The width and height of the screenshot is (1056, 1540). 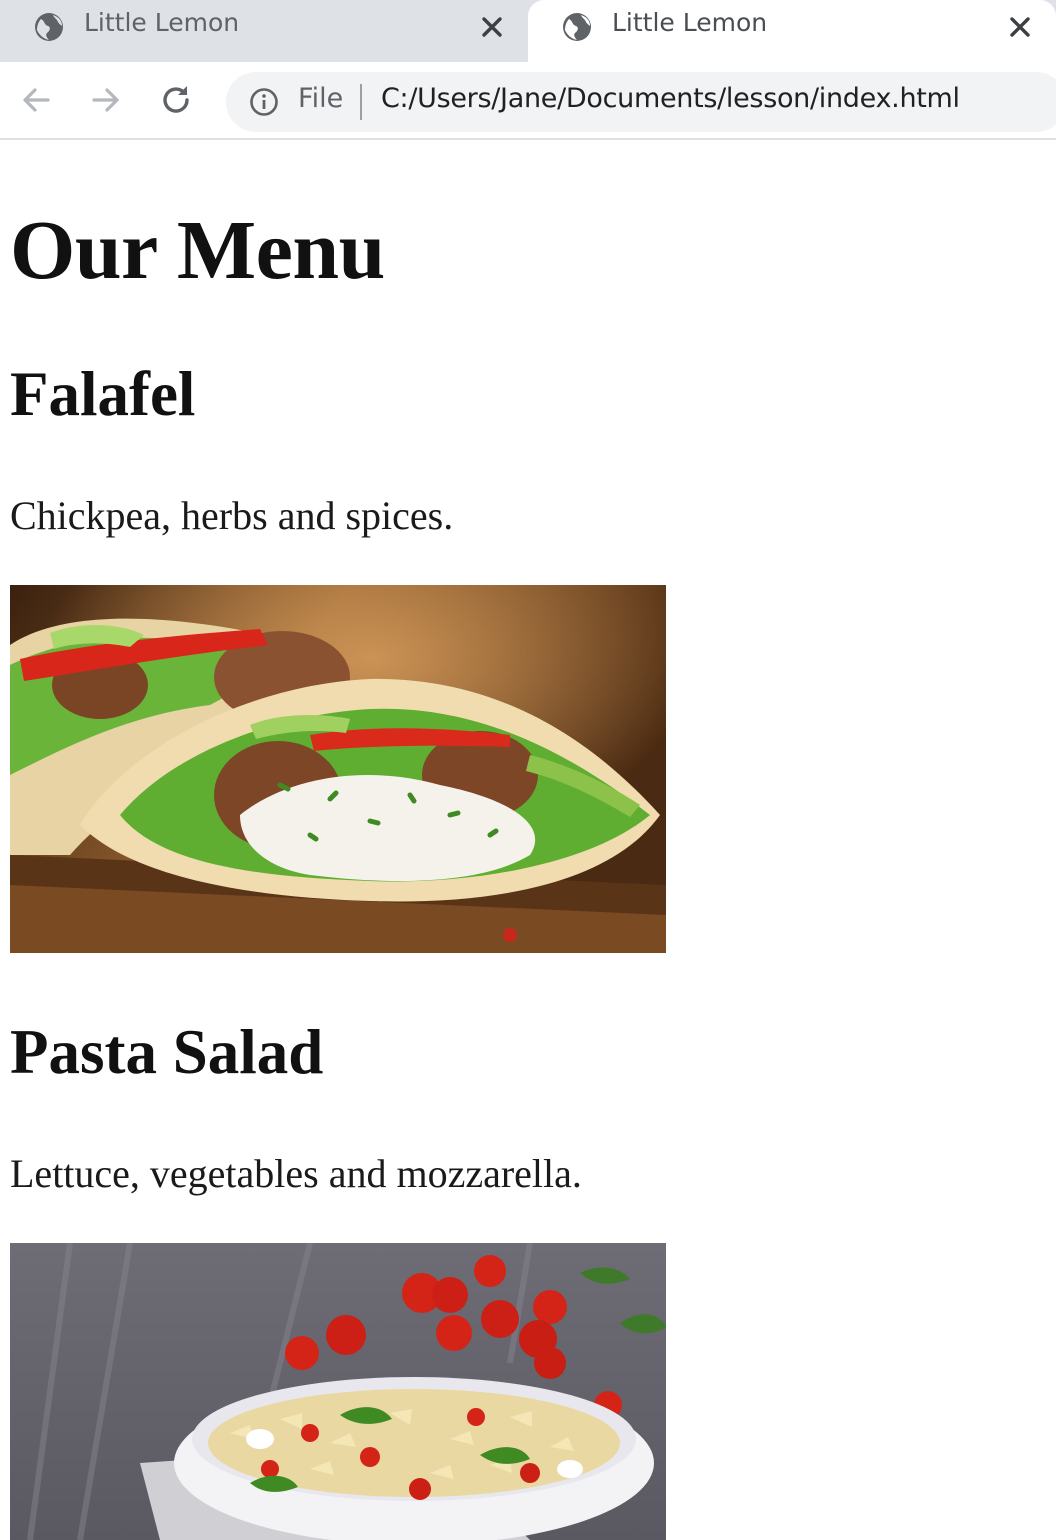 I want to click on scheme-label: File, so click(x=321, y=98).